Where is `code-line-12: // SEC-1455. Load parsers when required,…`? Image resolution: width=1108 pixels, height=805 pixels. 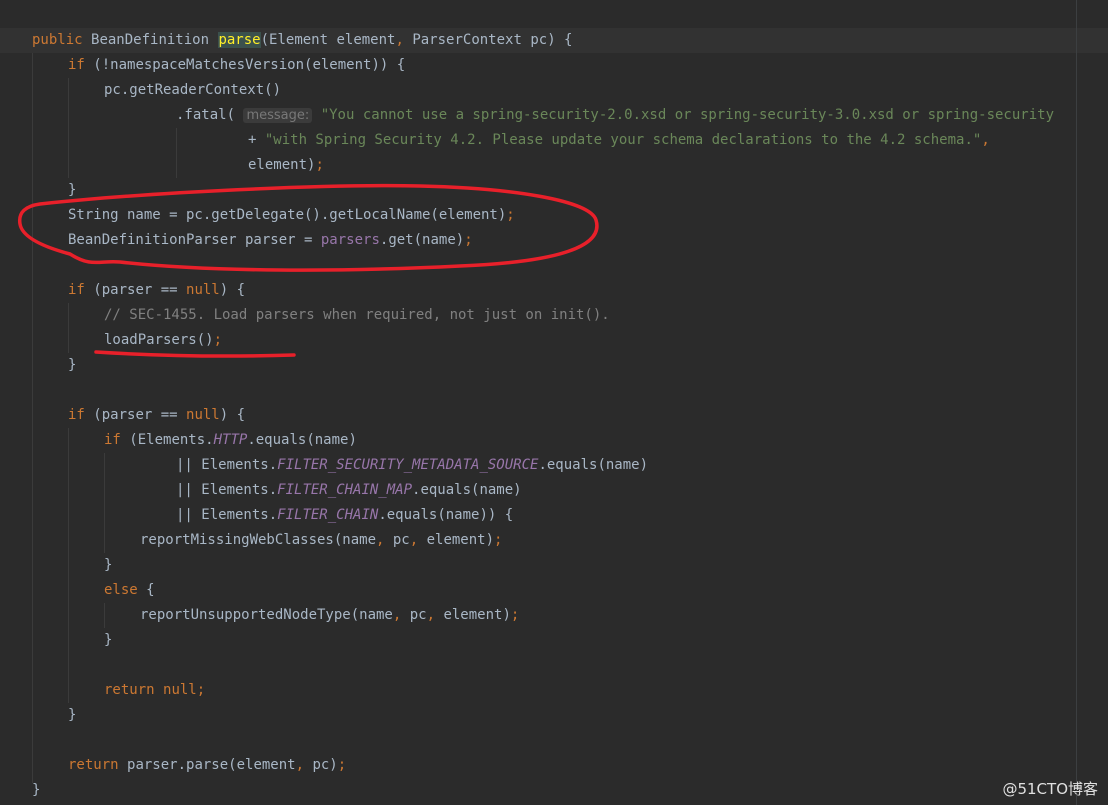 code-line-12: // SEC-1455. Load parsers when required,… is located at coordinates (554, 315).